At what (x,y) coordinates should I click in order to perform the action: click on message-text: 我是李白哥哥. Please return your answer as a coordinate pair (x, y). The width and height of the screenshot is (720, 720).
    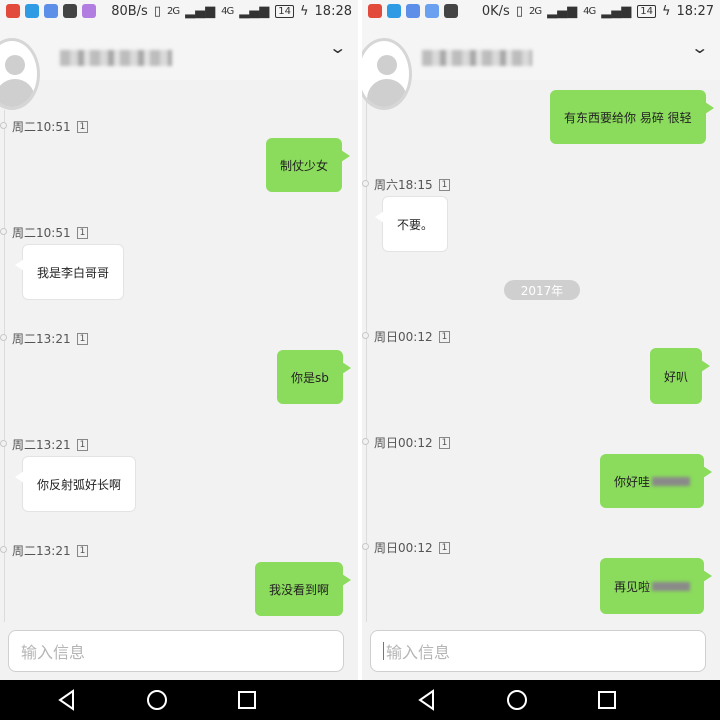
    Looking at the image, I should click on (73, 272).